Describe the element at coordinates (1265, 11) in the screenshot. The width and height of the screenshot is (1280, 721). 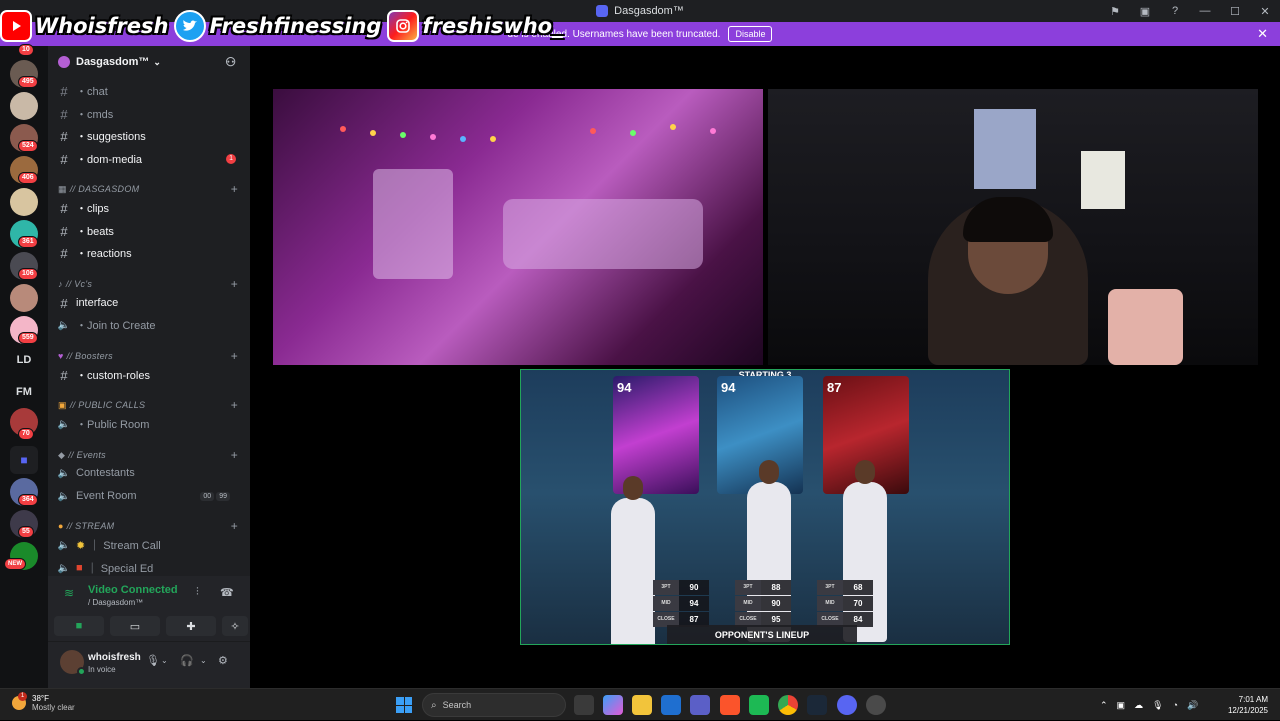
I see `close-window-button: ✕` at that location.